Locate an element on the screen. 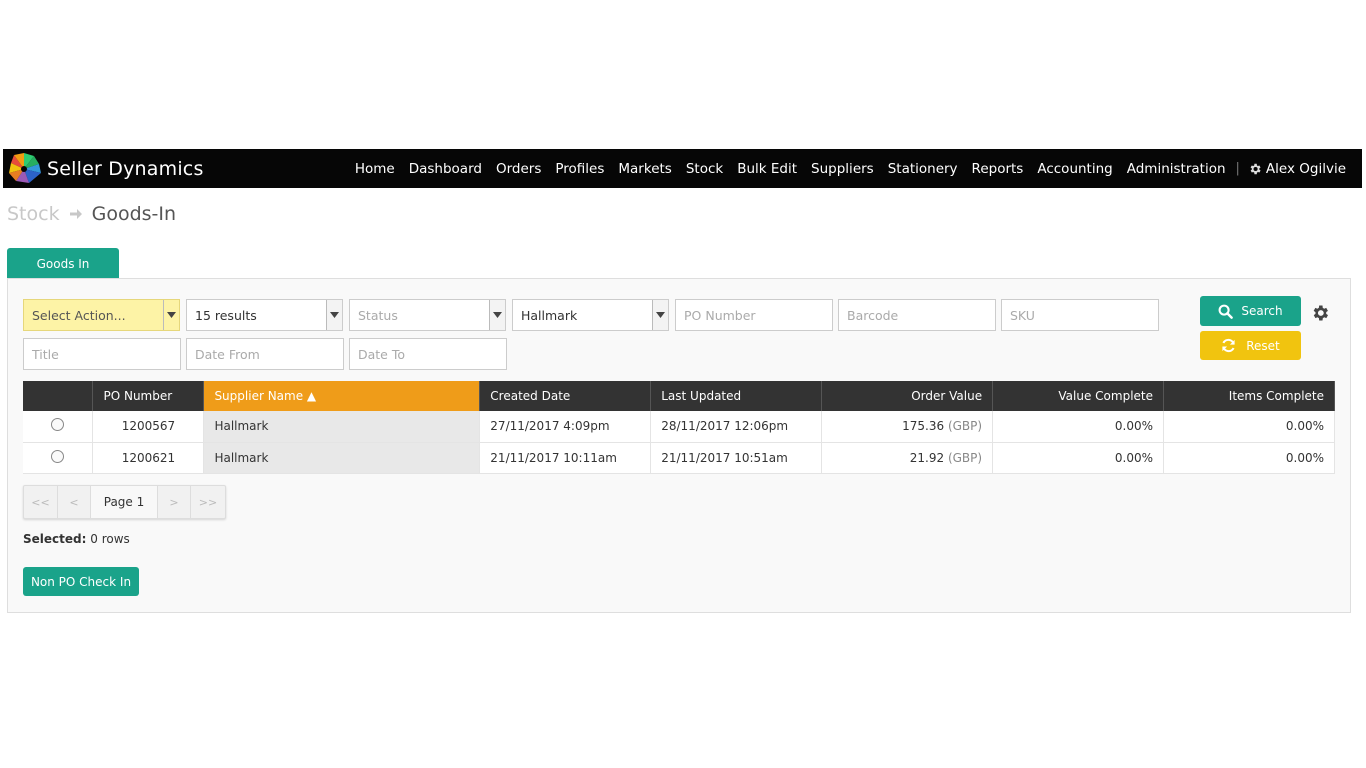 The image size is (1366, 768). order-value-cell: 175.36 (GBP) is located at coordinates (907, 427).